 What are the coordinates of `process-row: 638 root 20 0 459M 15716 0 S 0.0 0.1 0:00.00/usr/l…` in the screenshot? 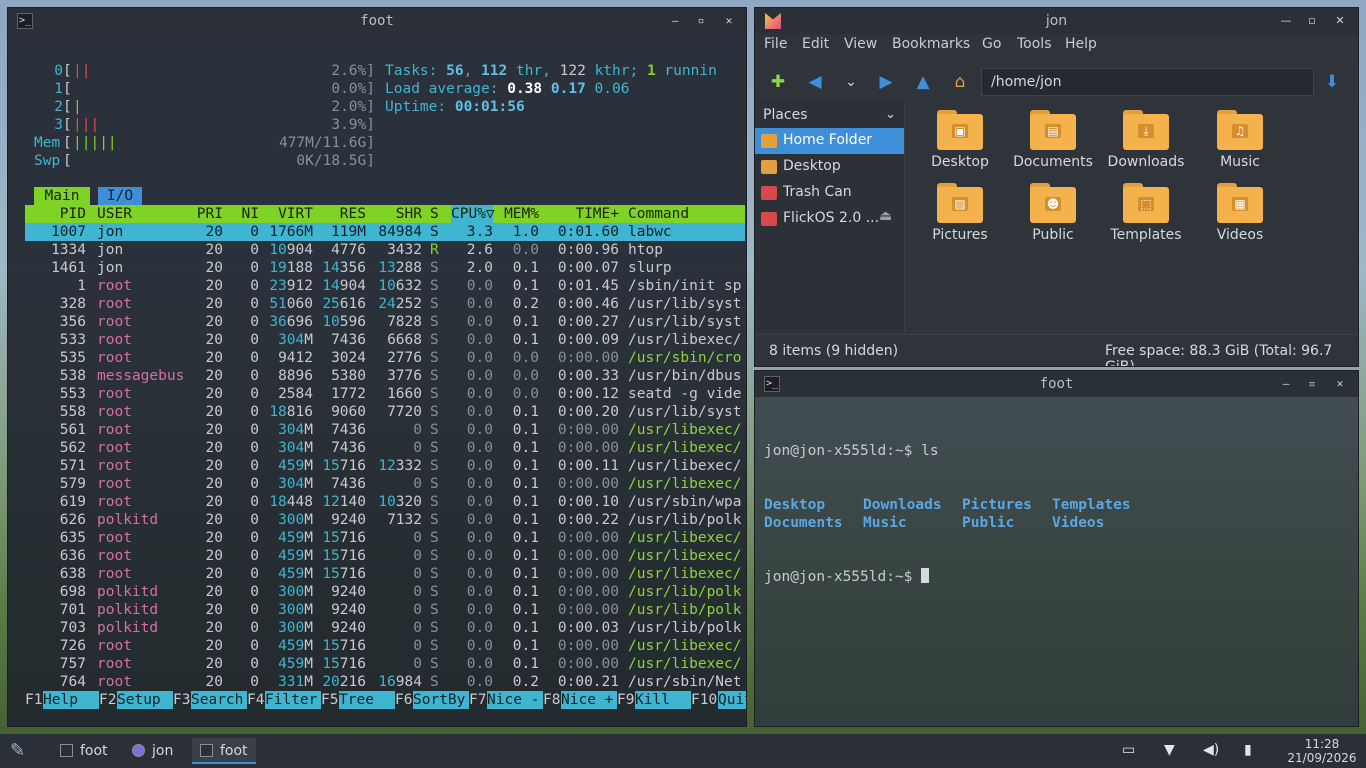 It's located at (385, 574).